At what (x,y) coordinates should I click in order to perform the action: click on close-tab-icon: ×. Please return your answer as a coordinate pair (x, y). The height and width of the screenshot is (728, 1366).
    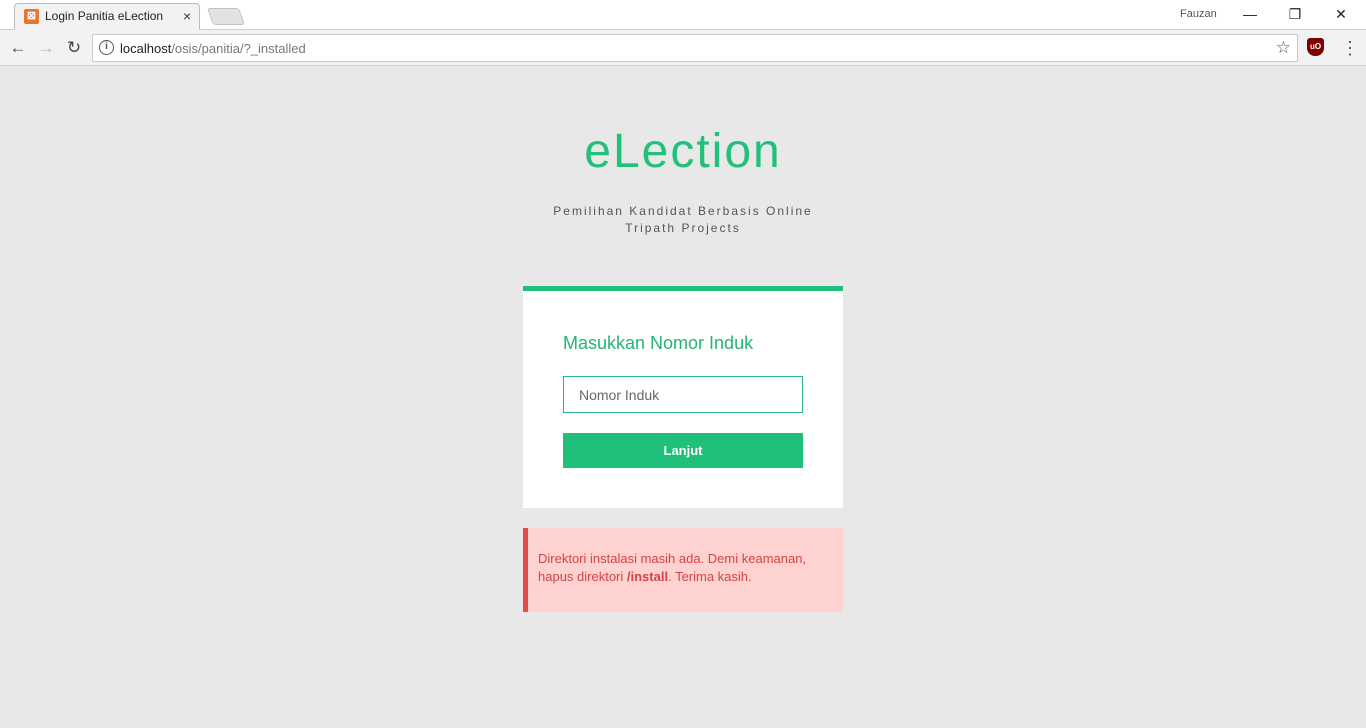
    Looking at the image, I should click on (187, 16).